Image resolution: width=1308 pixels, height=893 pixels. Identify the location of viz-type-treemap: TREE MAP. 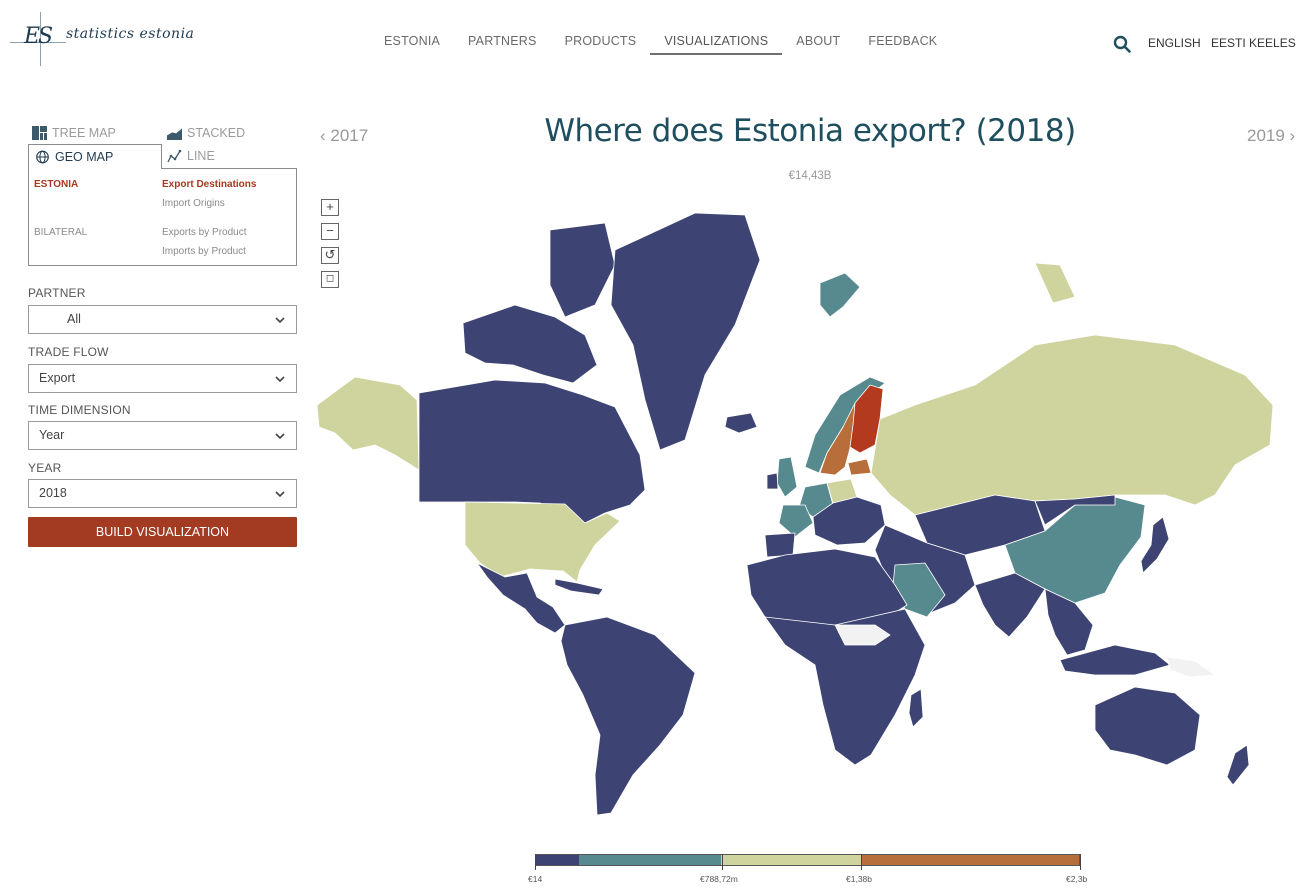
(74, 133).